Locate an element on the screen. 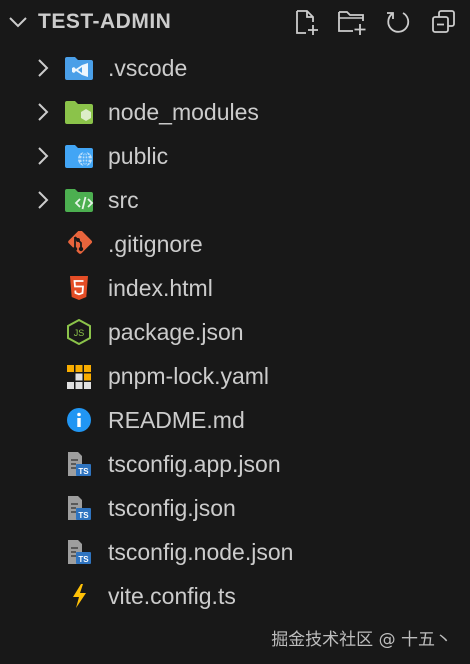  tree-item-label: public is located at coordinates (138, 156).